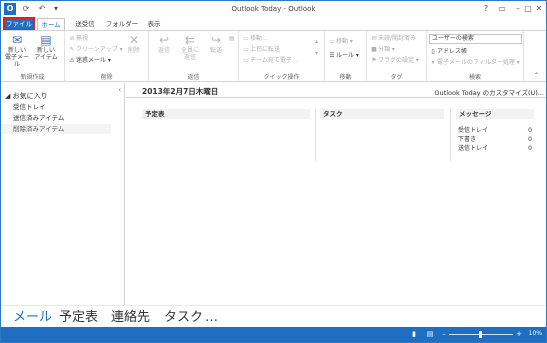 This screenshot has height=343, width=547. I want to click on cleanup-button: ✎クリーンアップ ▾, so click(95, 49).